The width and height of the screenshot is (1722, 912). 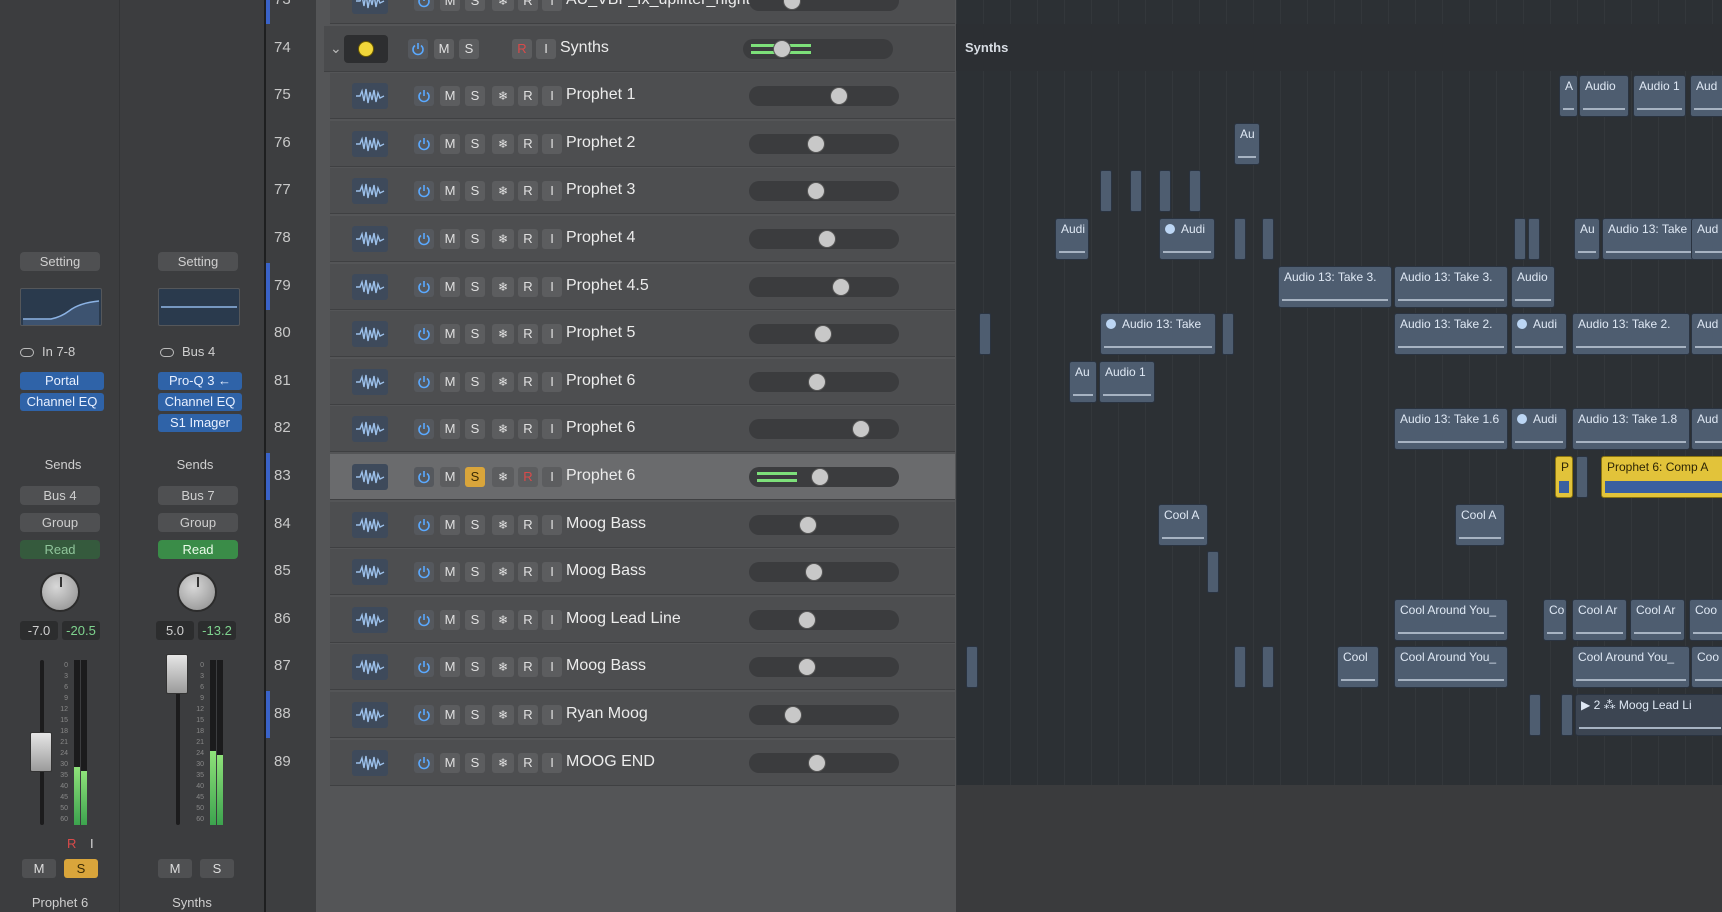 What do you see at coordinates (198, 495) in the screenshot?
I see `send-bus-slot: Bus 7` at bounding box center [198, 495].